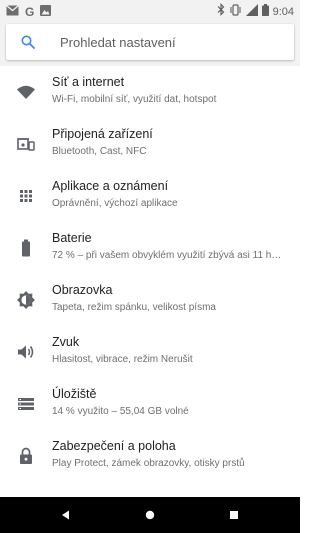 The width and height of the screenshot is (320, 533). I want to click on volume-icon, so click(26, 352).